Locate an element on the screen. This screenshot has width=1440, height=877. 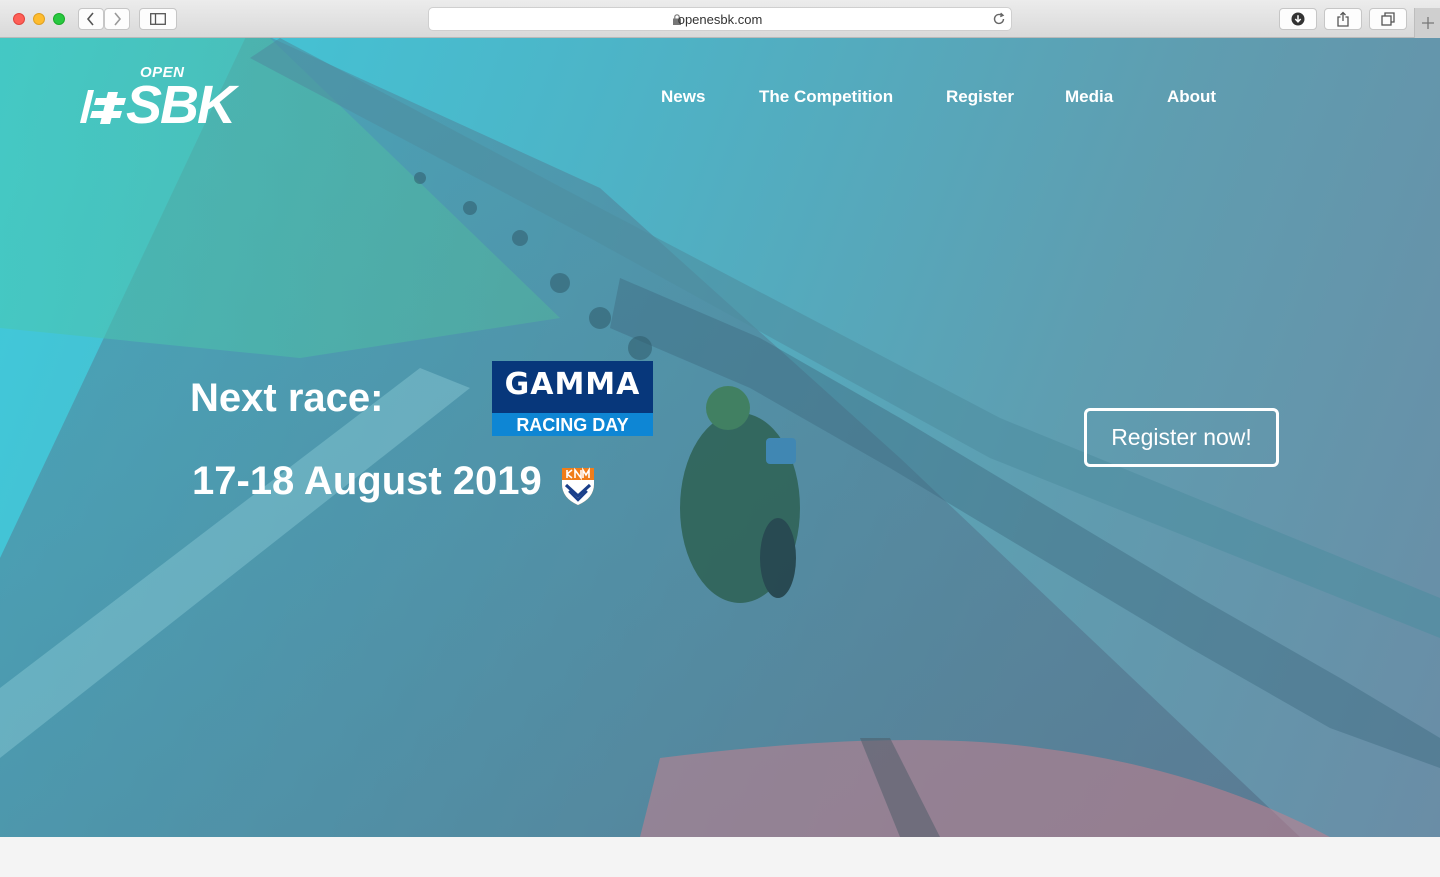
reload-icon is located at coordinates (999, 19).